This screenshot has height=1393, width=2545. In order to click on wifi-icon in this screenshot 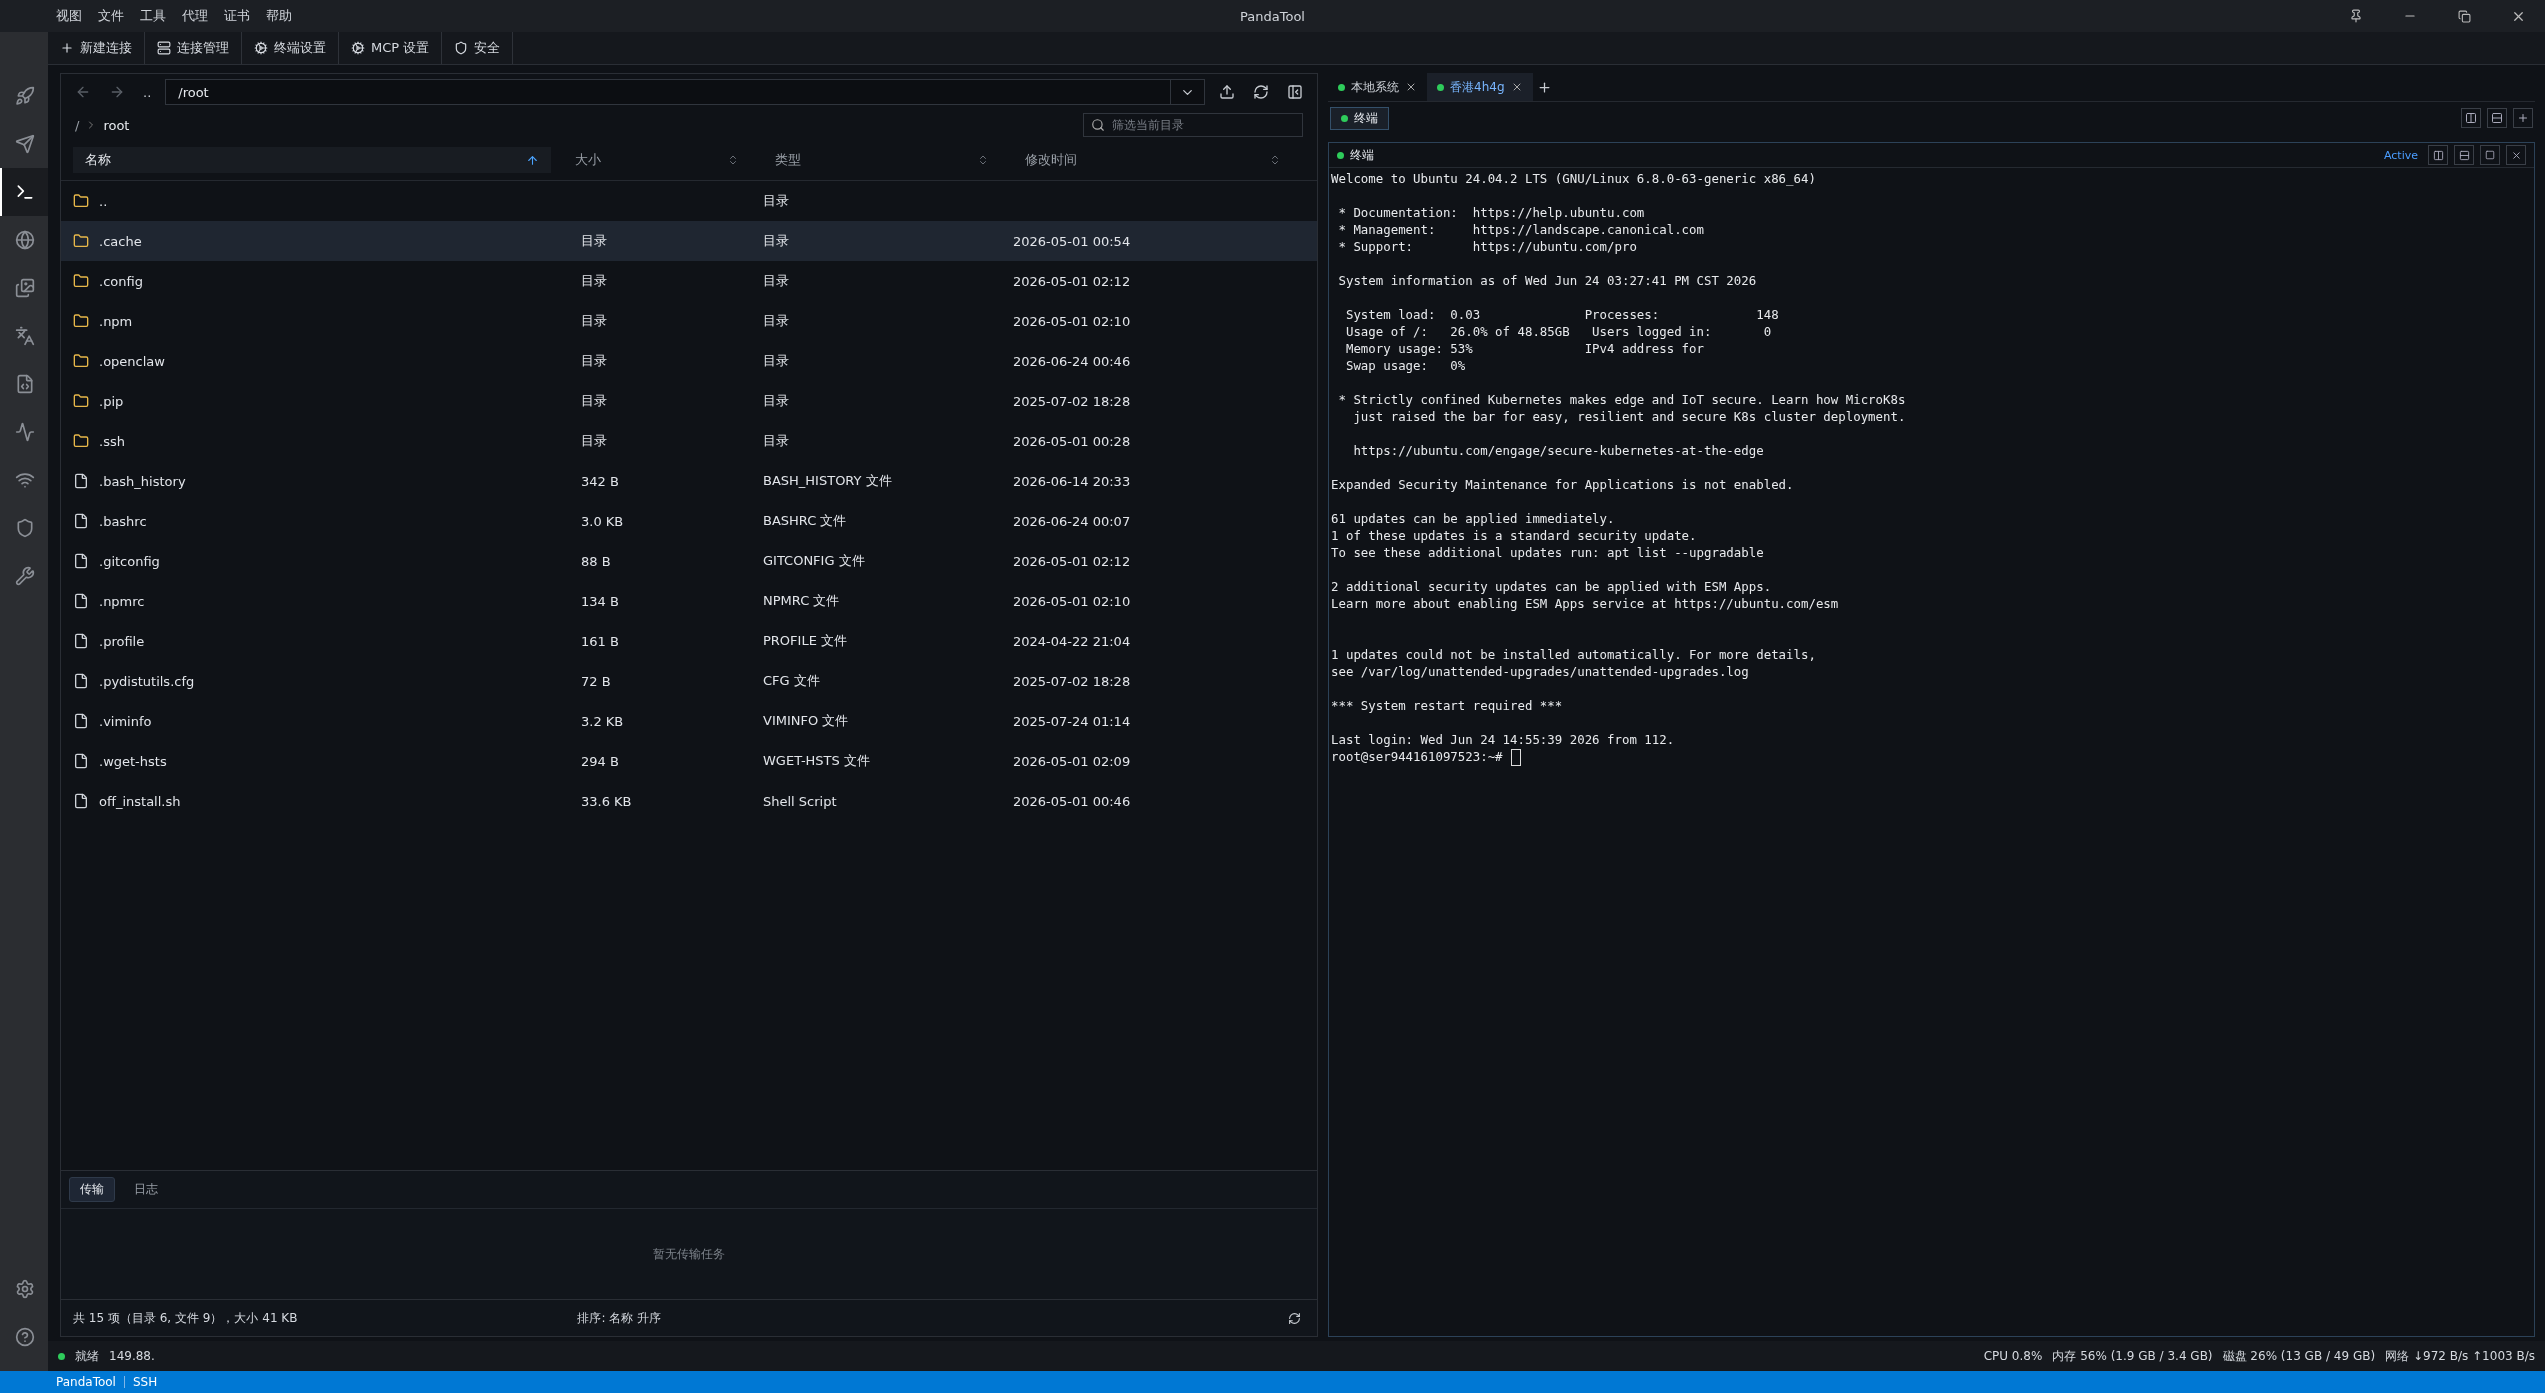, I will do `click(25, 480)`.